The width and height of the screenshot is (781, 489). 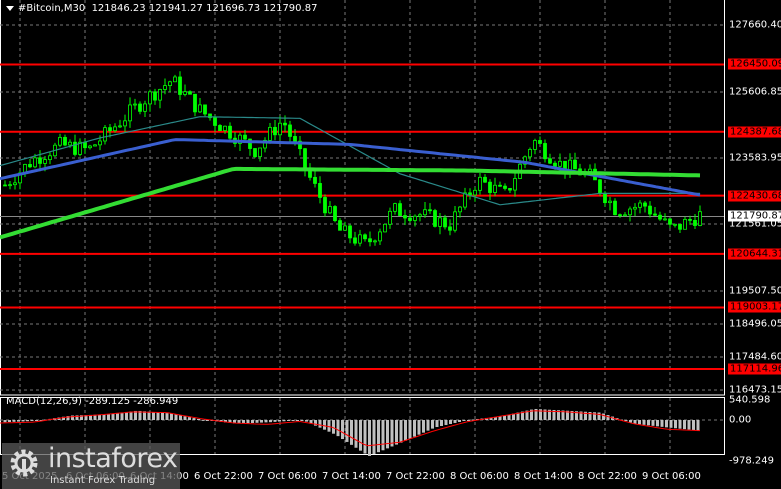 What do you see at coordinates (108, 401) in the screenshot?
I see `macd-main-value: -289.125` at bounding box center [108, 401].